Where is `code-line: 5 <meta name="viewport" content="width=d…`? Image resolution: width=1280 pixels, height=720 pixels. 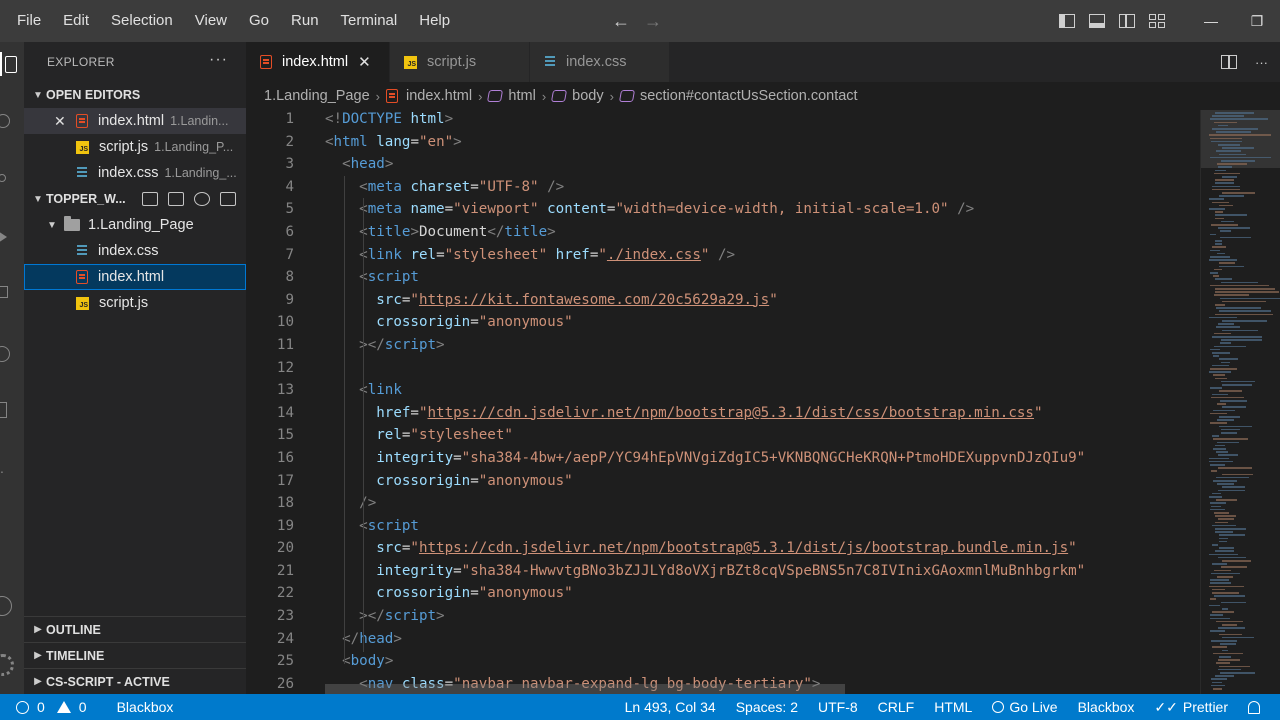 code-line: 5 <meta name="viewport" content="width=d… is located at coordinates (723, 209).